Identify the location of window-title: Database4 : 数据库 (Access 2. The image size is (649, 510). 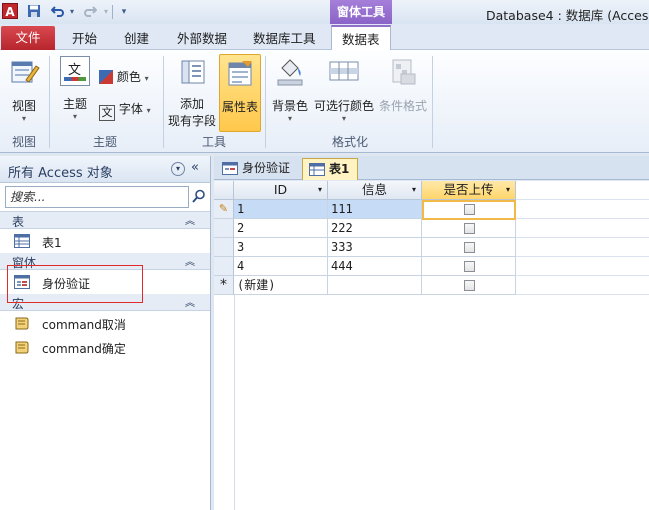
(567, 15).